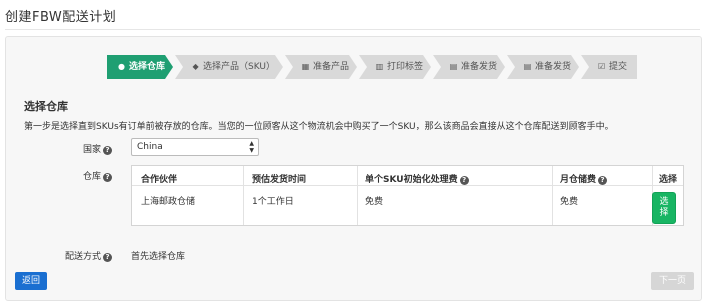 This screenshot has height=306, width=708. I want to click on globe-icon: ●, so click(121, 66).